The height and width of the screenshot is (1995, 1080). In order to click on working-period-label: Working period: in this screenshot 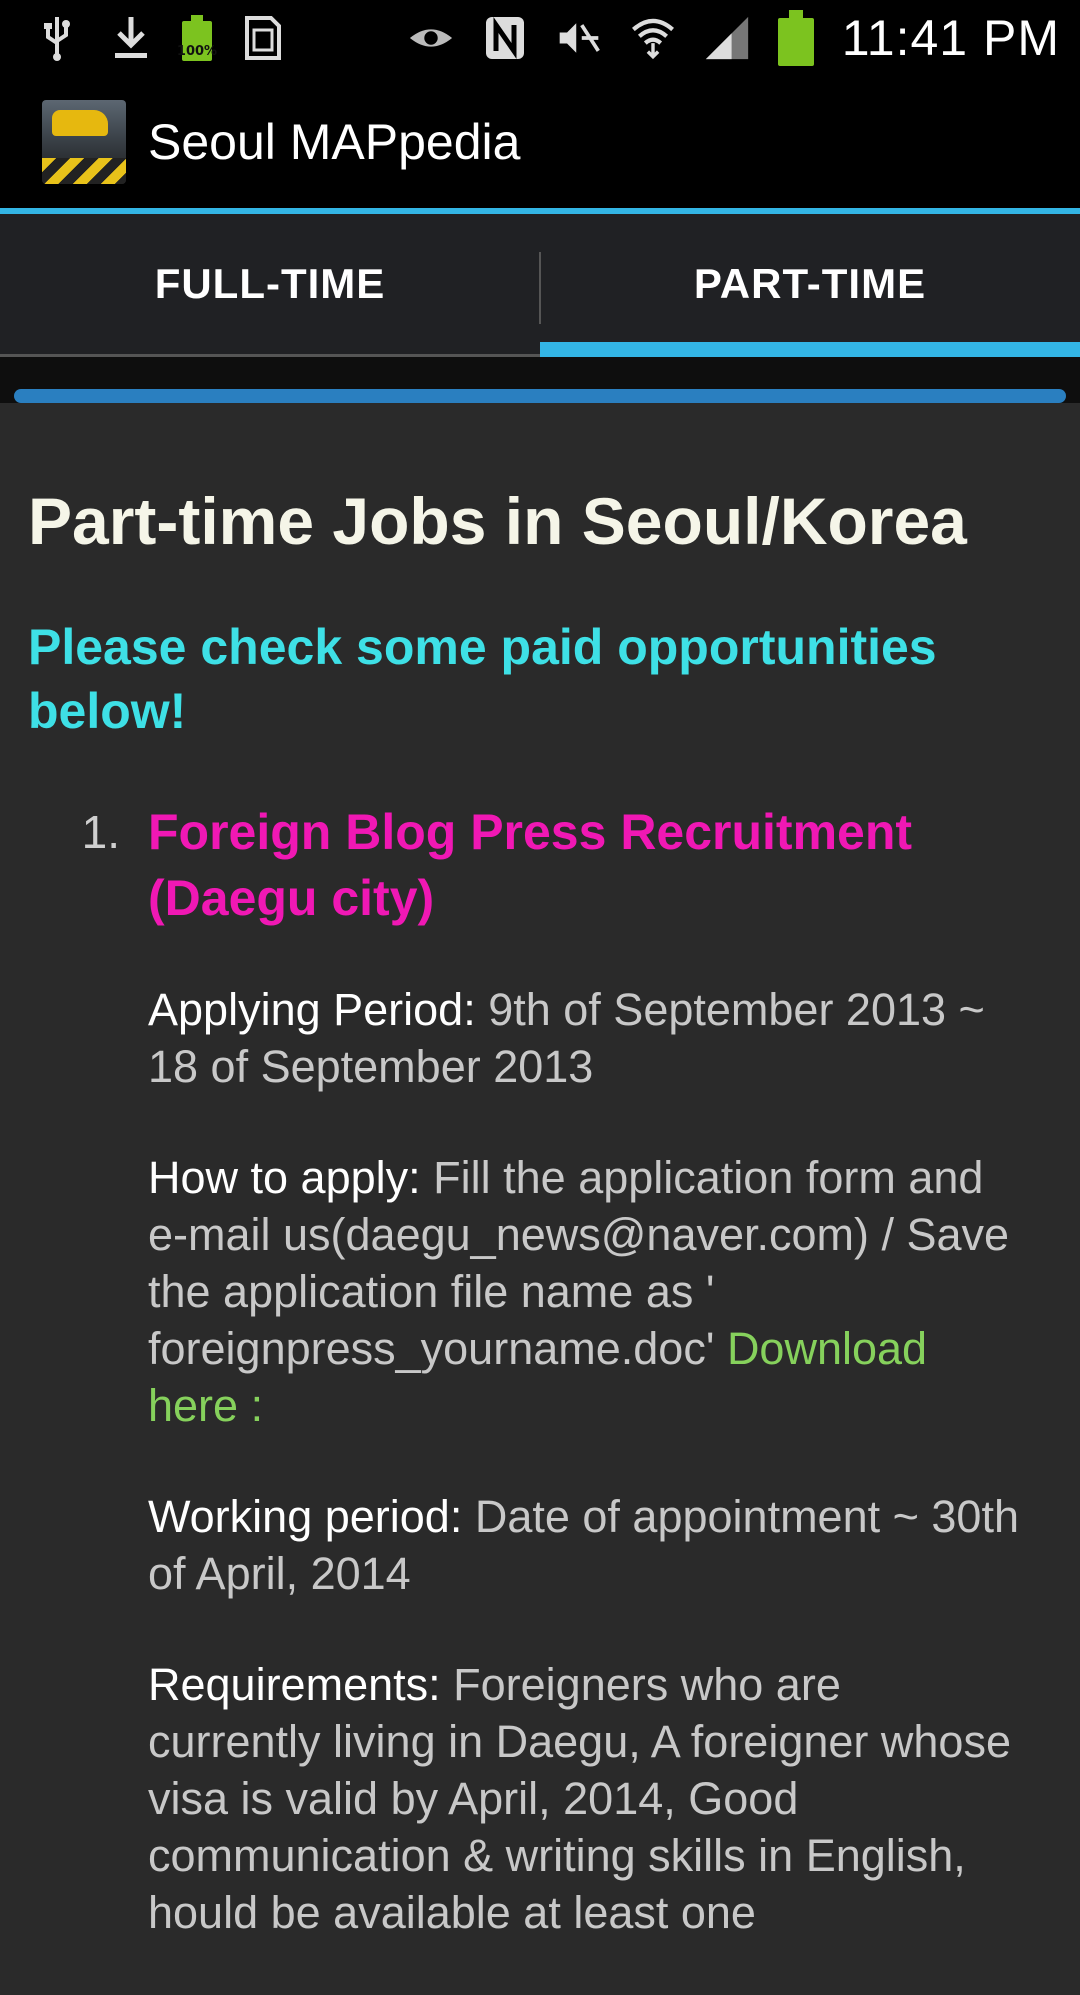, I will do `click(305, 1516)`.